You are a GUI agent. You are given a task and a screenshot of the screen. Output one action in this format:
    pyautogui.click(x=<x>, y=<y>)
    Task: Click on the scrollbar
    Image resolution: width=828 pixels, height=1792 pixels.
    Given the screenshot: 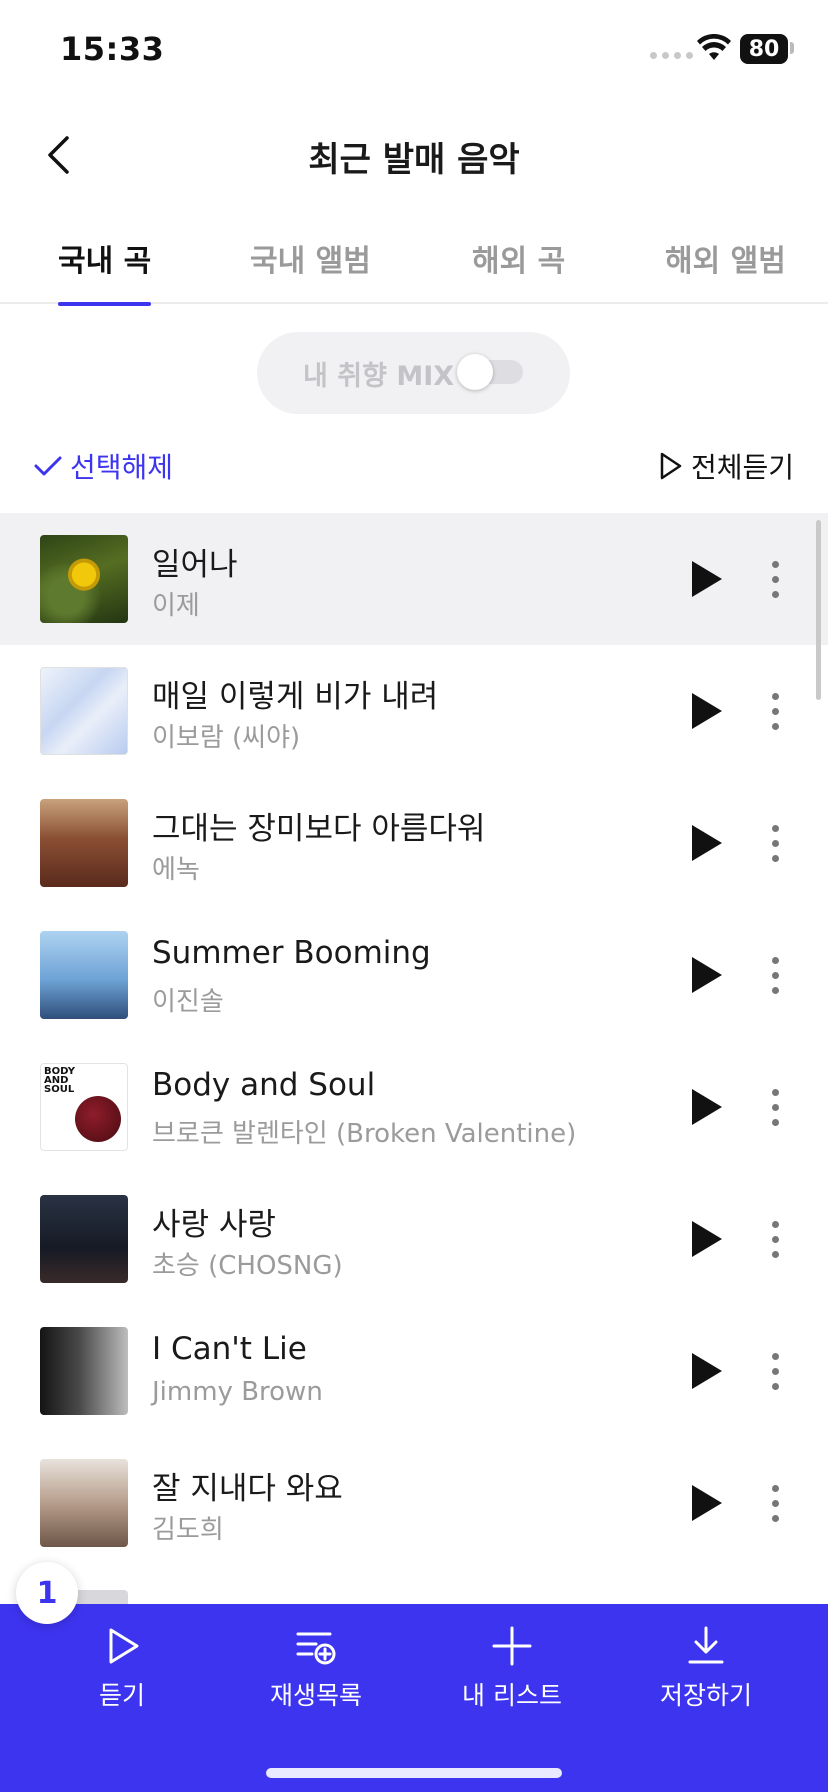 What is the action you would take?
    pyautogui.click(x=818, y=610)
    